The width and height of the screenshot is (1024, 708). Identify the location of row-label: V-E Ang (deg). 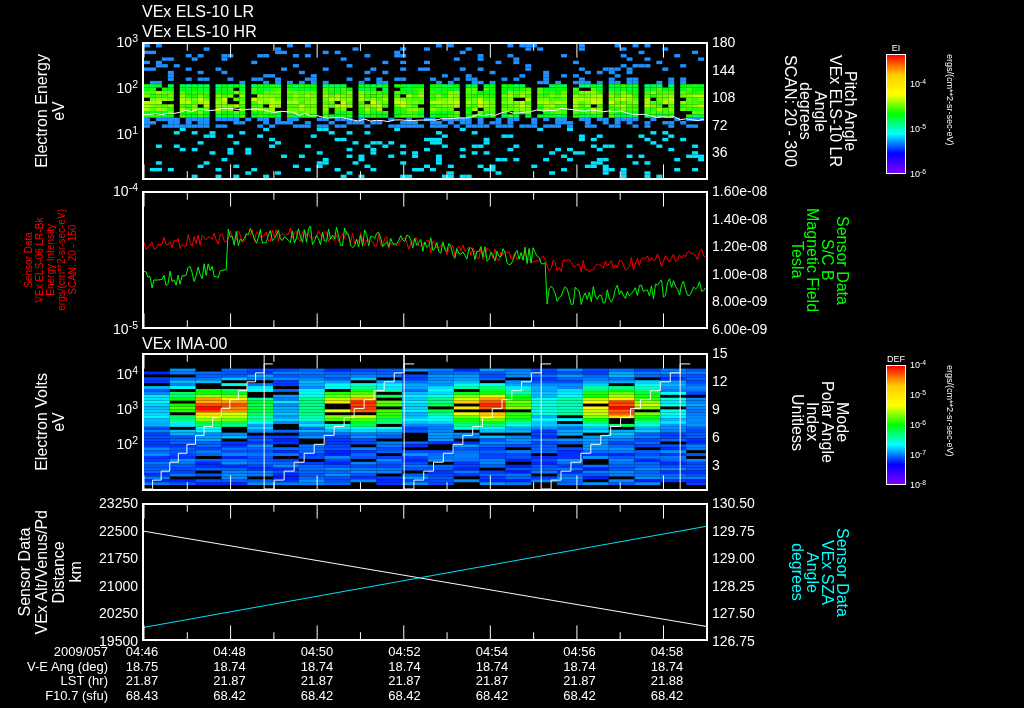
(67, 666).